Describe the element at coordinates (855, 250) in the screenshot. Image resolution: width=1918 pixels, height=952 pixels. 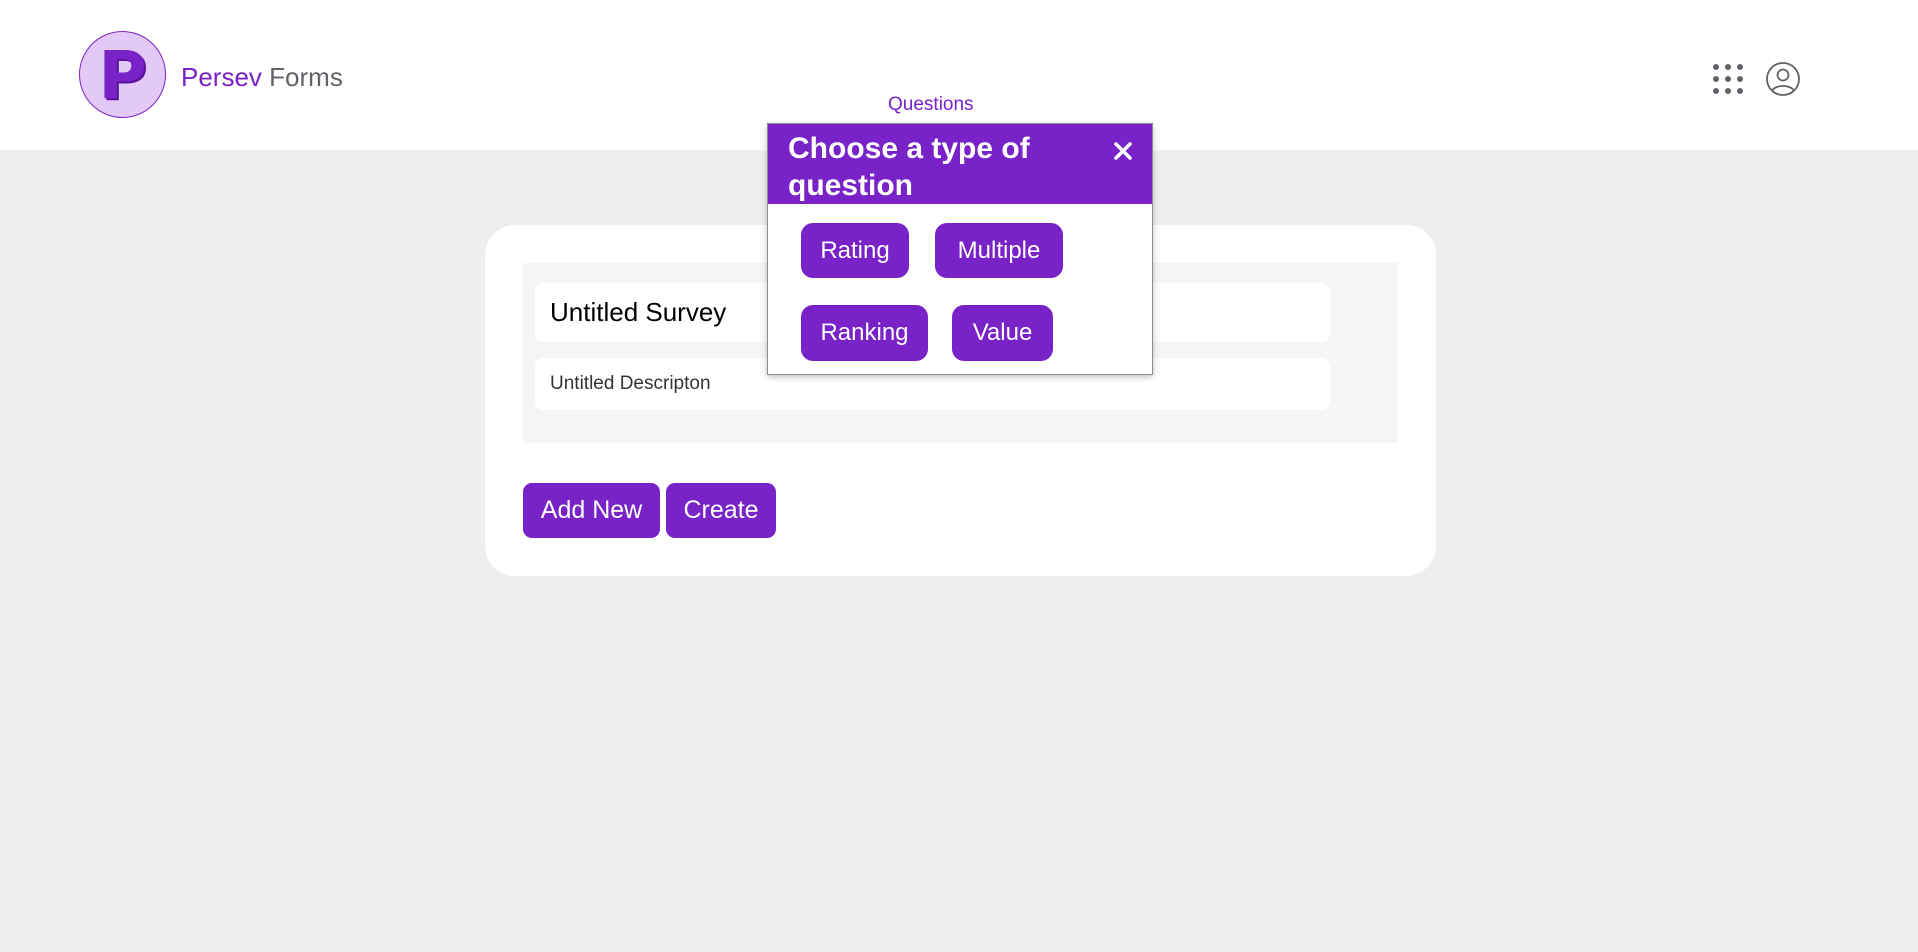
I see `type-rating-button: Rating` at that location.